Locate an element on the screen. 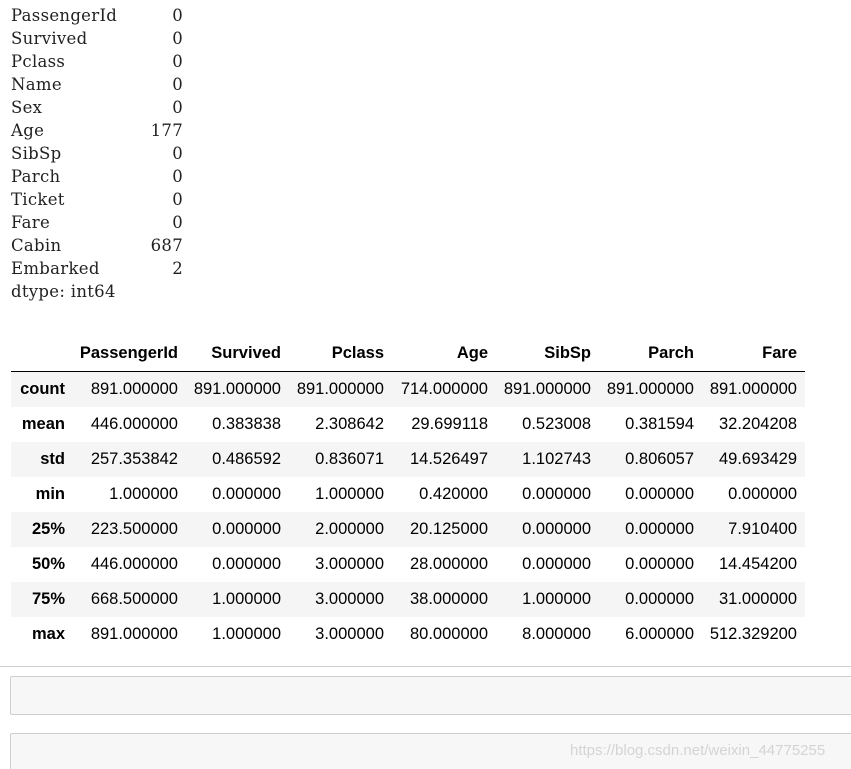 Image resolution: width=851 pixels, height=769 pixels. table-cell: 1.102743 is located at coordinates (556, 459).